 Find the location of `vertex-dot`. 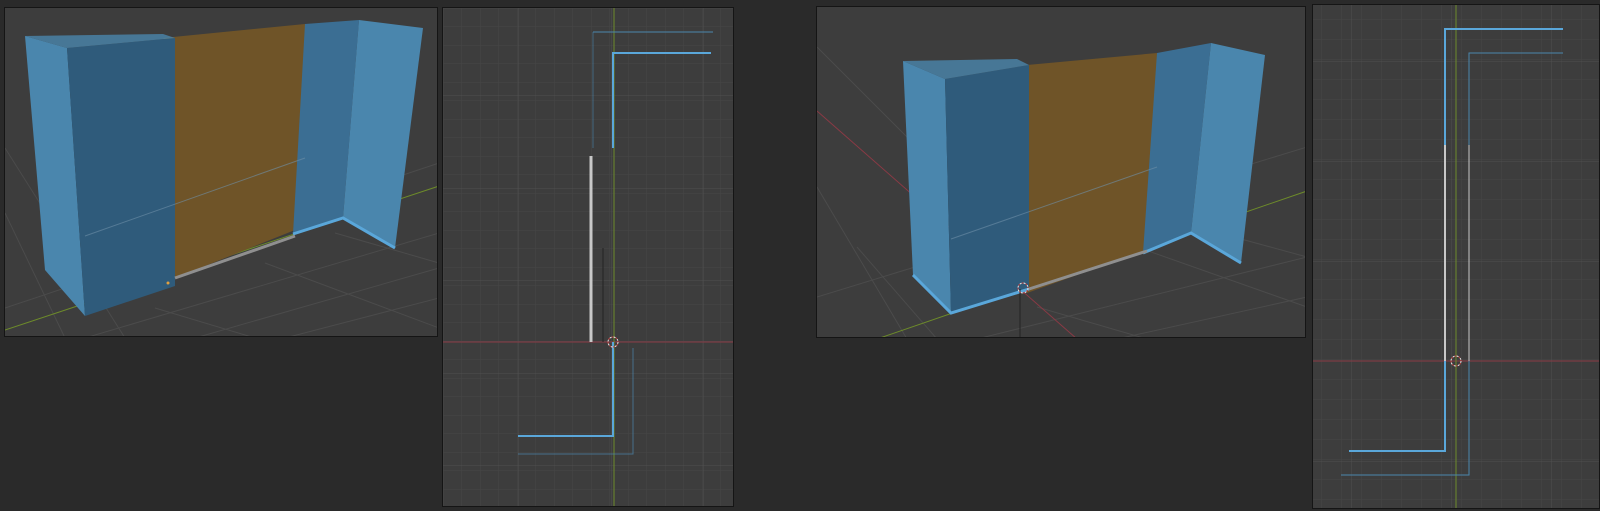

vertex-dot is located at coordinates (168, 283).